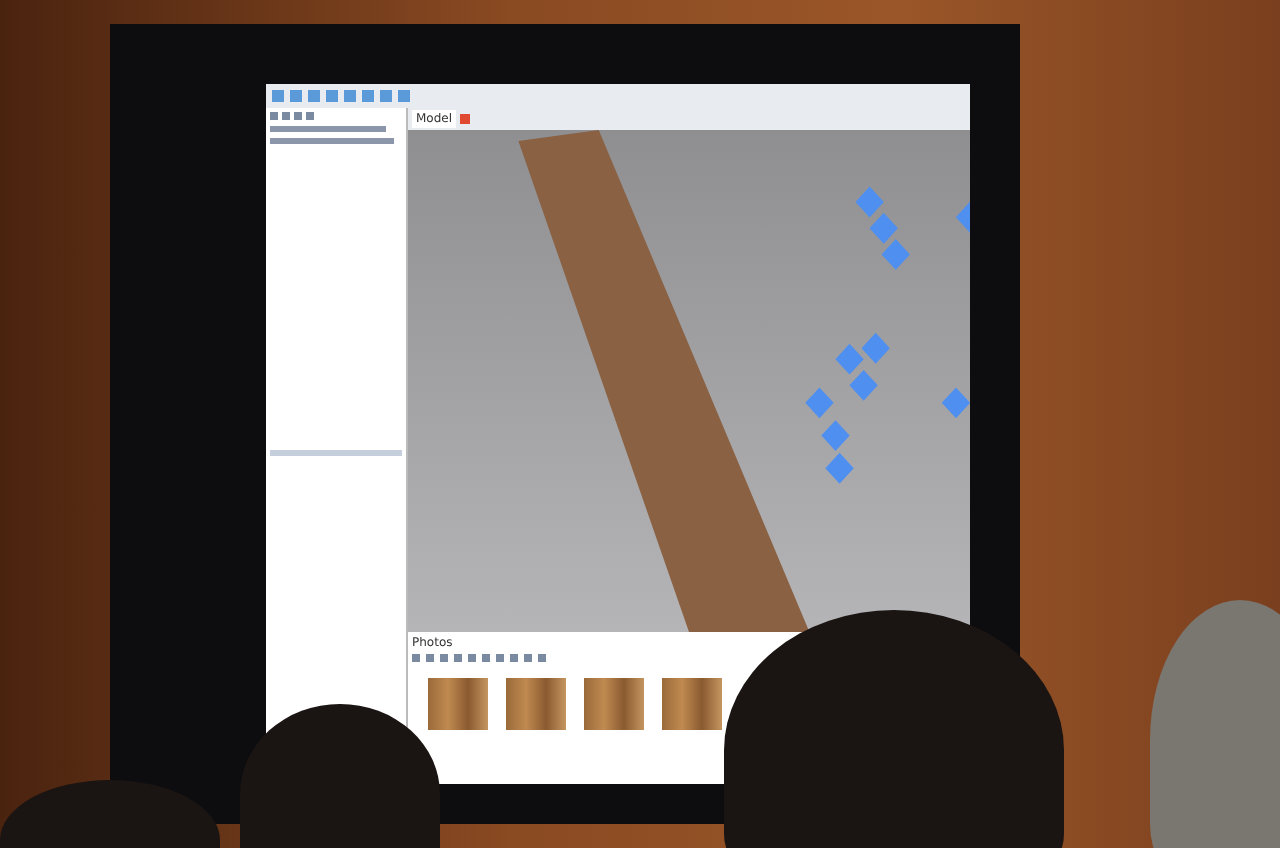 Image resolution: width=1280 pixels, height=848 pixels. Describe the element at coordinates (336, 453) in the screenshot. I see `panel-splitter` at that location.